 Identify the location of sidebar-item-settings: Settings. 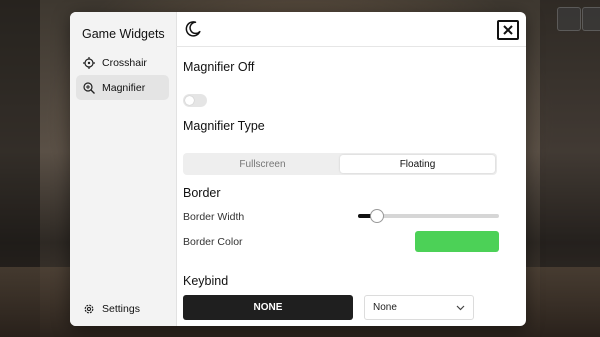
(122, 308).